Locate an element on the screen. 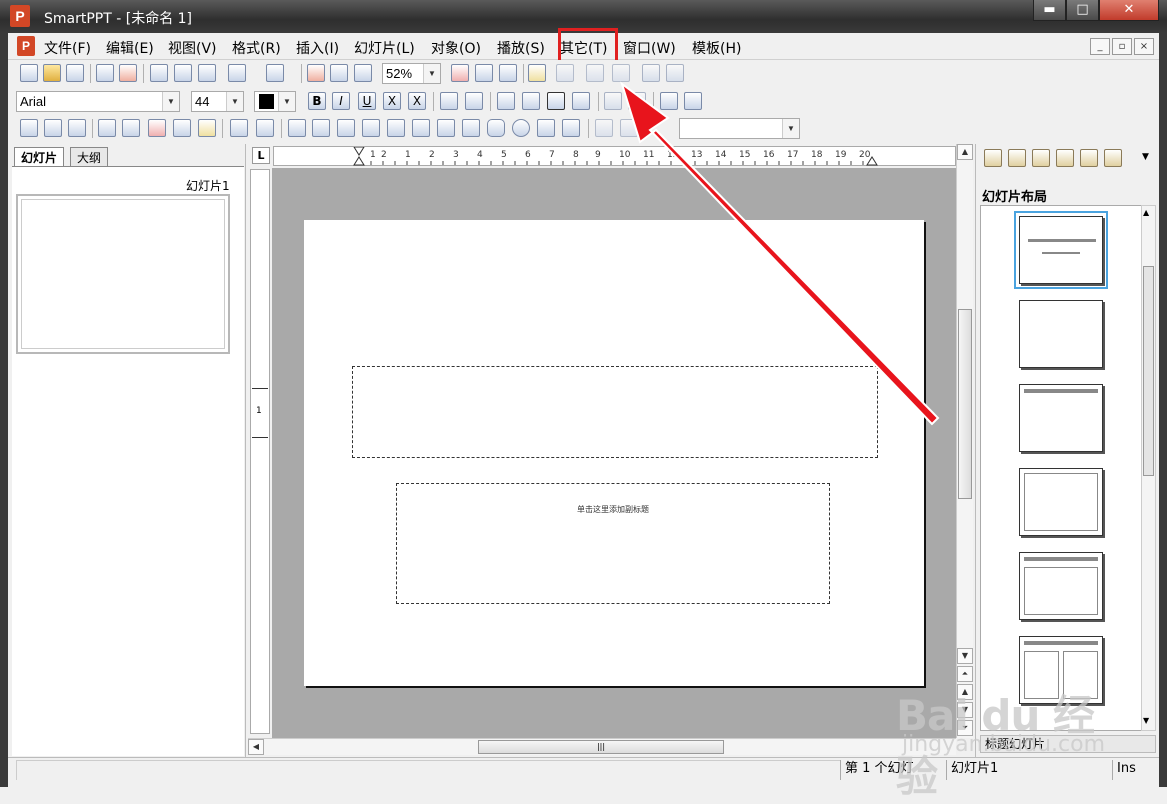  menu-window: 窗口(W) is located at coordinates (649, 48).